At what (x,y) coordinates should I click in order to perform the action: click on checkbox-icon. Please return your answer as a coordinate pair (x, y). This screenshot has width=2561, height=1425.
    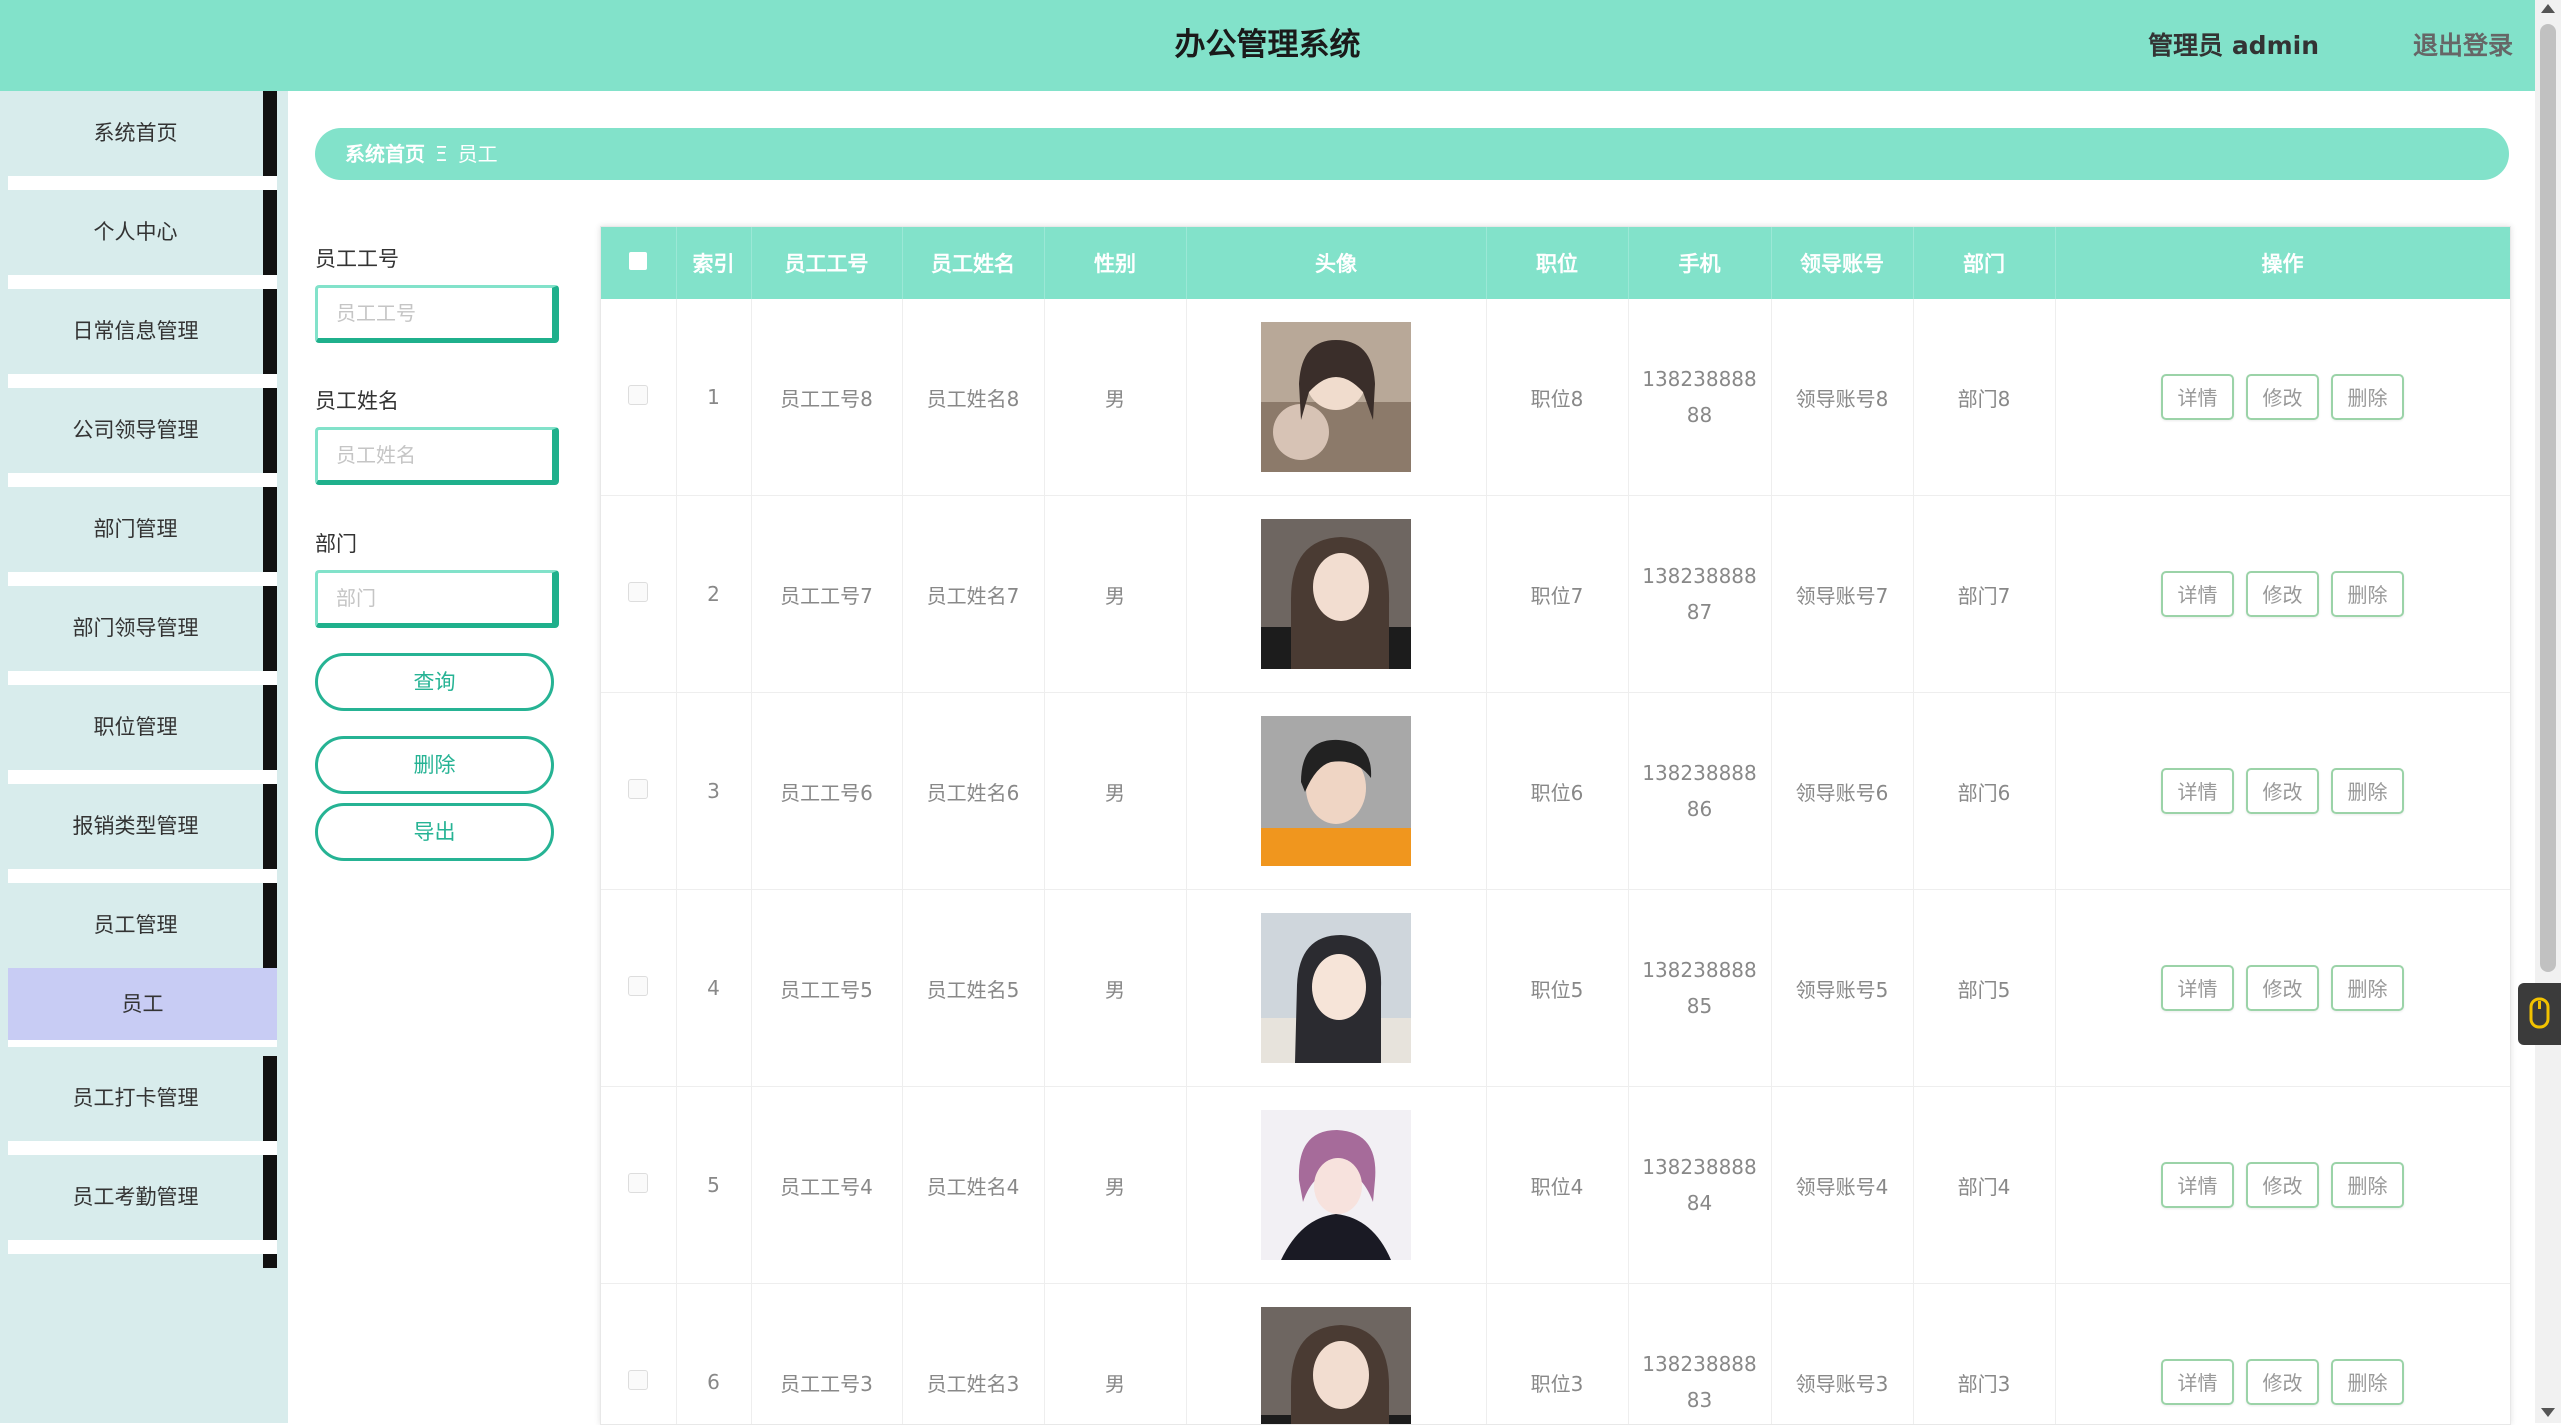
    Looking at the image, I should click on (638, 261).